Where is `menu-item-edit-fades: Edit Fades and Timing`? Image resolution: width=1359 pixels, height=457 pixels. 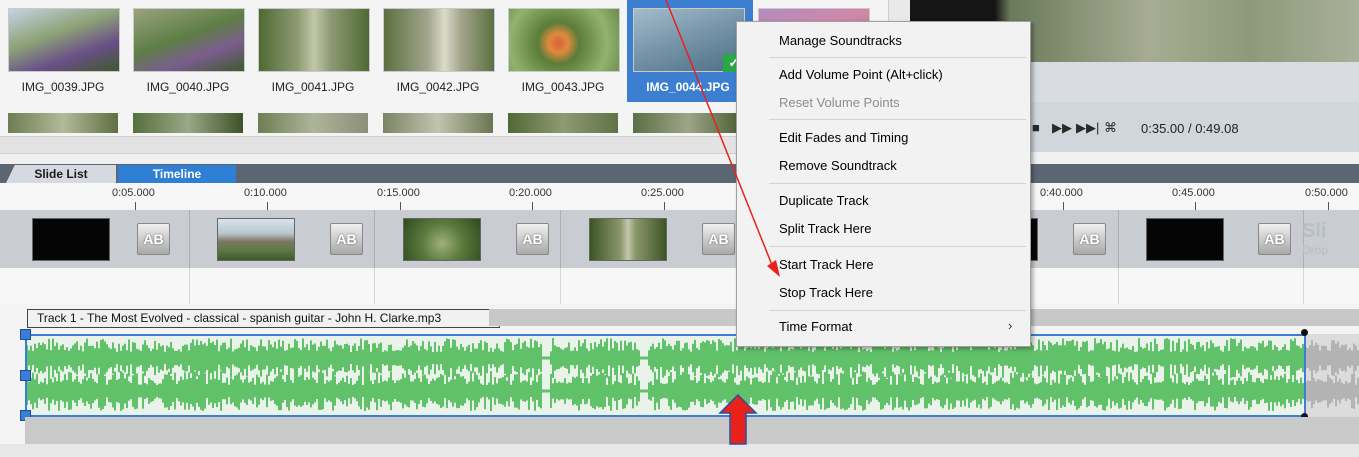
menu-item-edit-fades: Edit Fades and Timing is located at coordinates (843, 137).